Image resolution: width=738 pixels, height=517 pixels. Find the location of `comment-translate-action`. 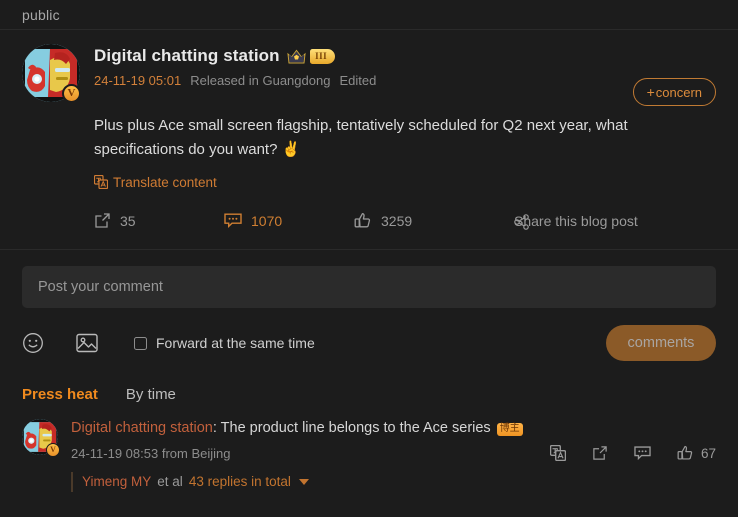

comment-translate-action is located at coordinates (557, 453).